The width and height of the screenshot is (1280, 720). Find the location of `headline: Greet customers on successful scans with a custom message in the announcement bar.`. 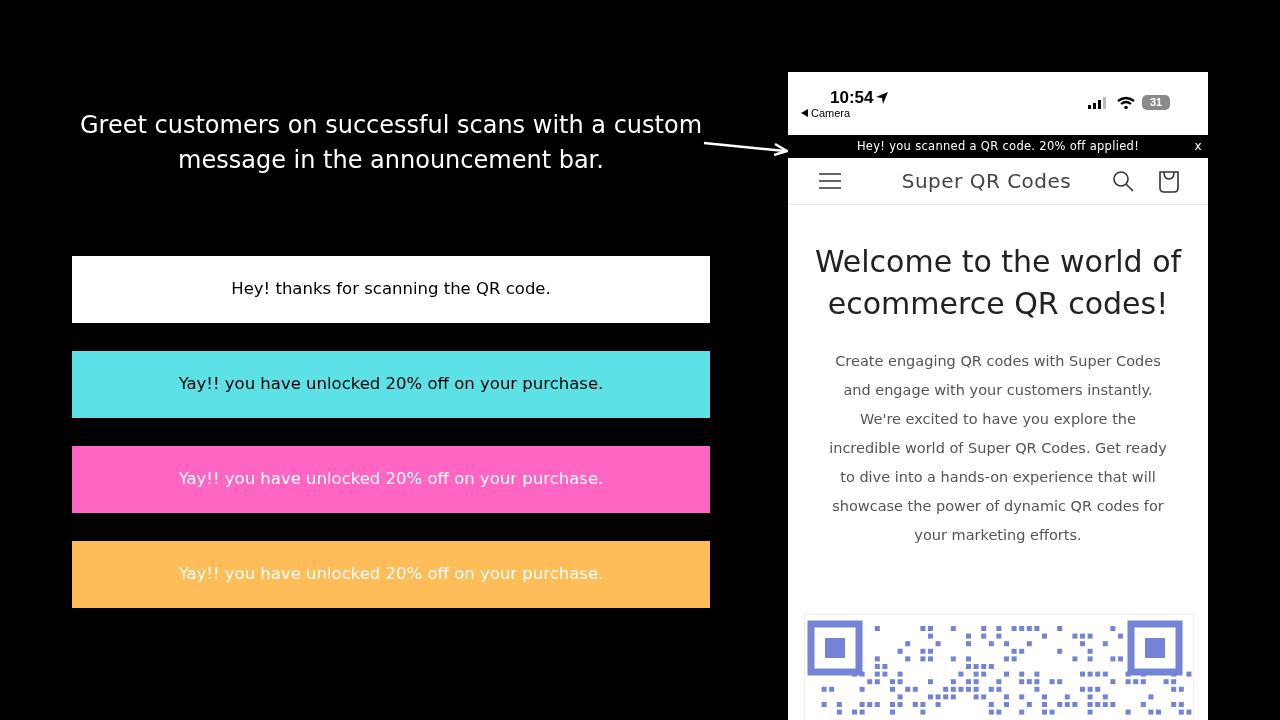

headline: Greet customers on successful scans with a custom message in the announcement bar. is located at coordinates (391, 143).